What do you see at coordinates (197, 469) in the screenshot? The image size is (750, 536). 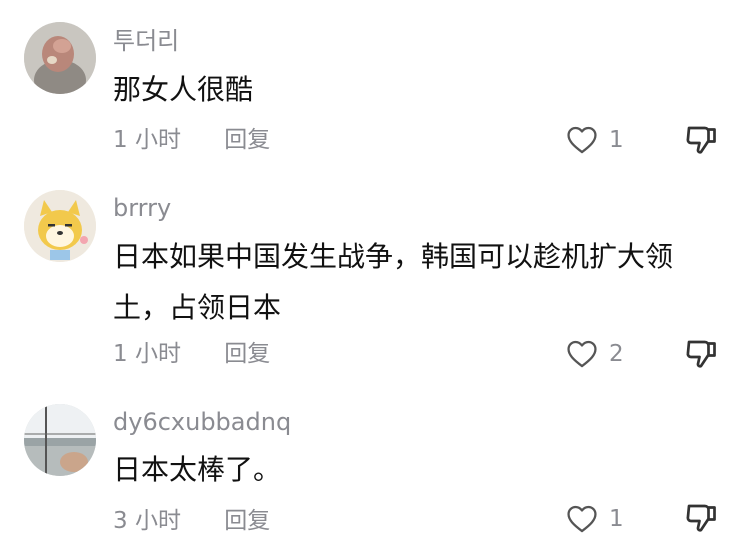 I see `comment-text: 日本太棒了。` at bounding box center [197, 469].